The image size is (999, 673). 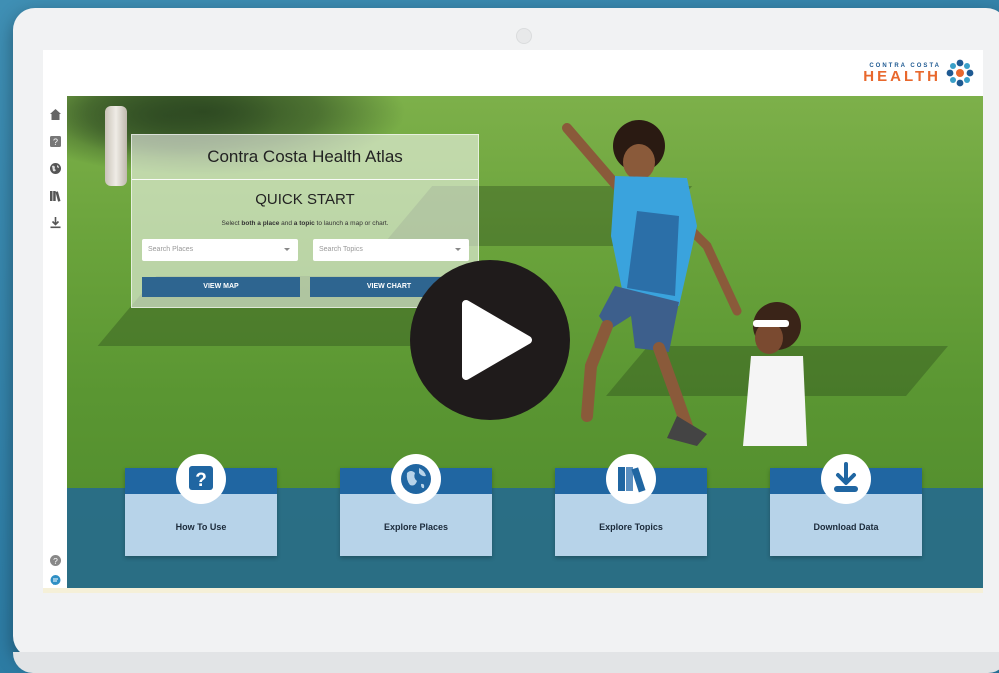 I want to click on app-title: Contra Costa Health Atlas, so click(x=305, y=156).